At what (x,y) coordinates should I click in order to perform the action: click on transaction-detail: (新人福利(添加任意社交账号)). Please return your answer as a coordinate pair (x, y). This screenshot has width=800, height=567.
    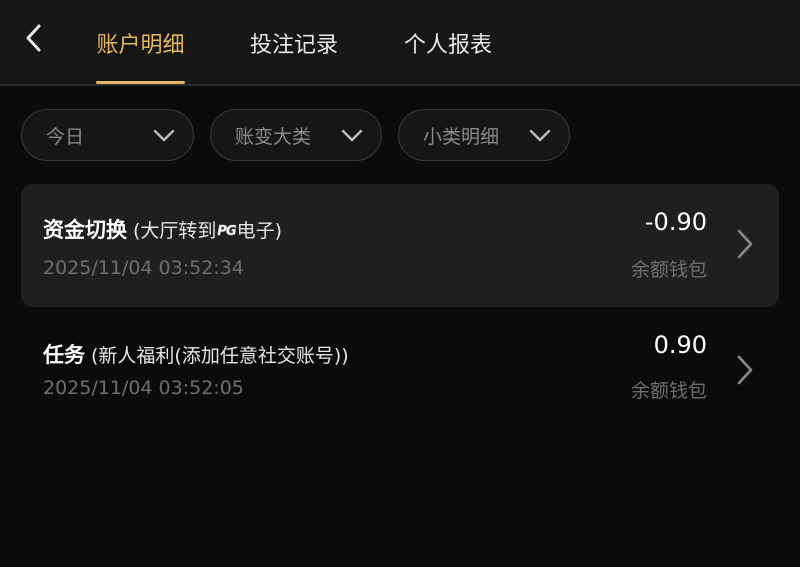
    Looking at the image, I should click on (220, 356).